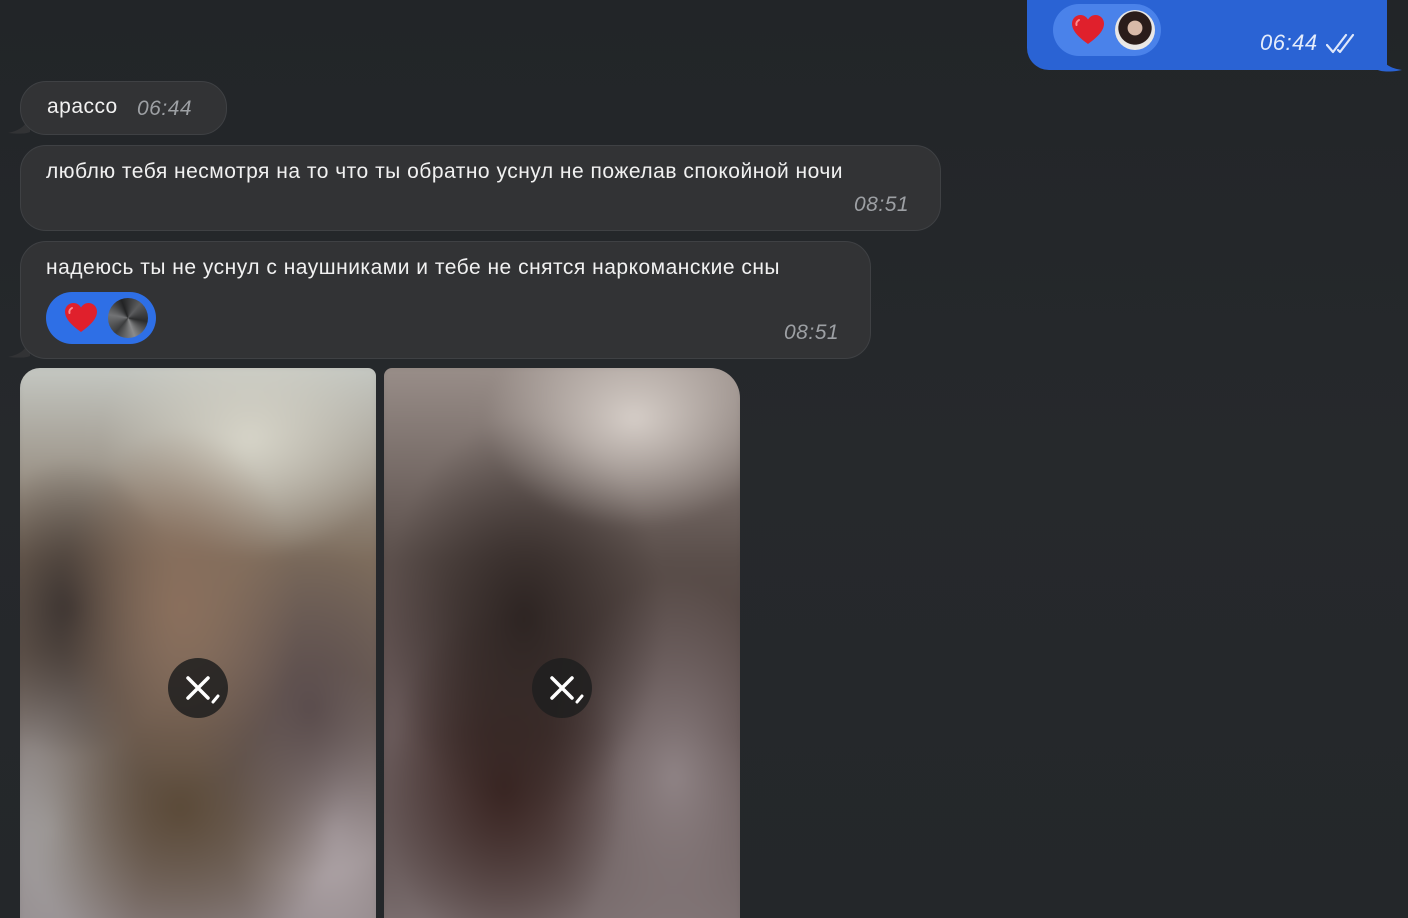  What do you see at coordinates (123, 108) in the screenshot?
I see `incoming-message-bubble: apacco 06:44` at bounding box center [123, 108].